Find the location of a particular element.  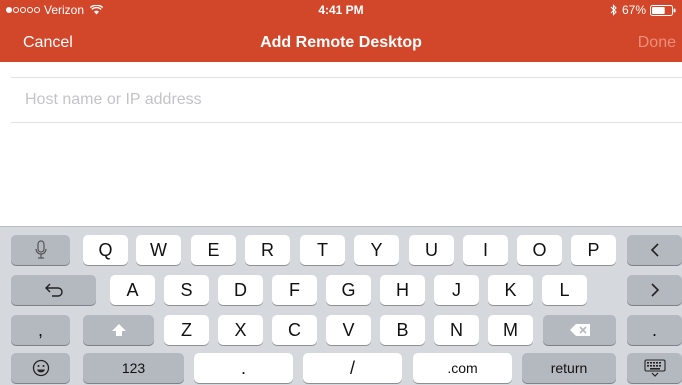

host-input is located at coordinates (345, 100).